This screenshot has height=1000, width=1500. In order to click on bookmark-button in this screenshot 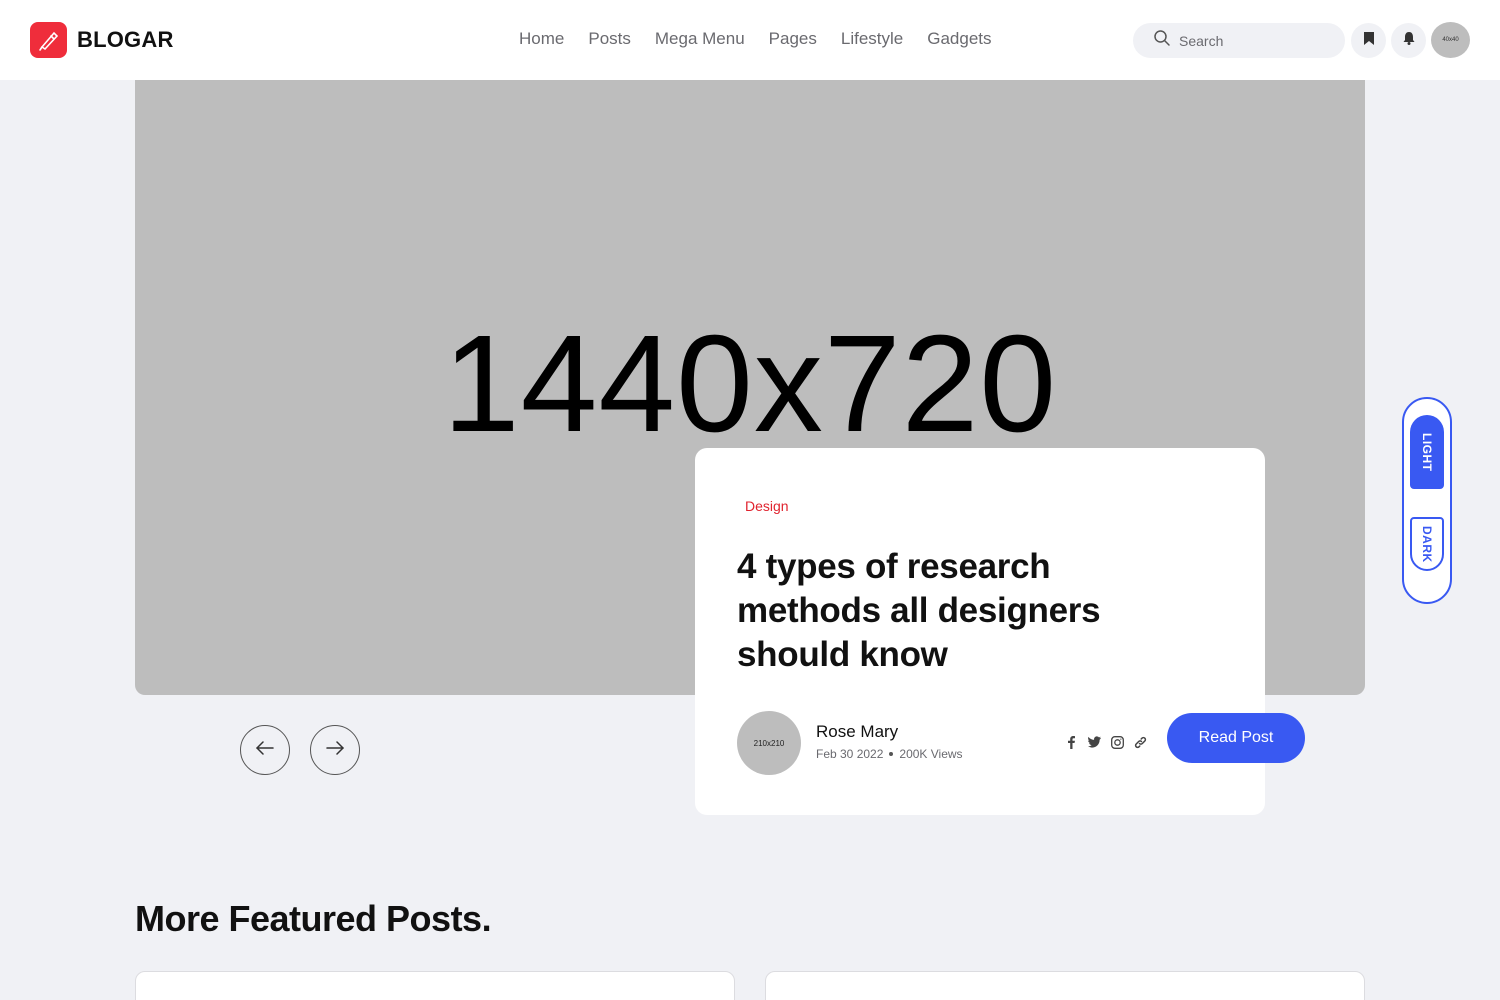, I will do `click(1368, 40)`.